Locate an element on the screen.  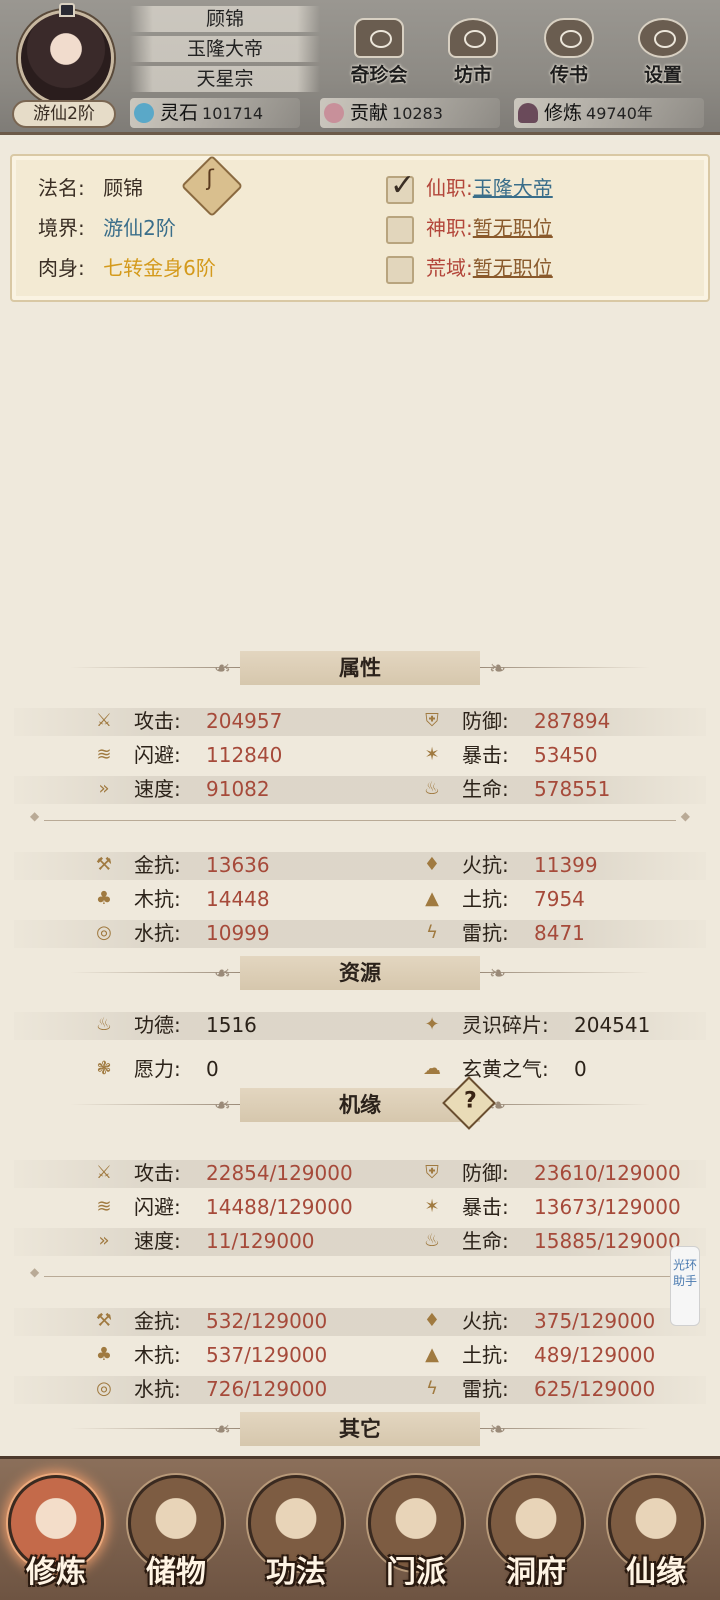
immortal-post-link: 玉隆大帝 is located at coordinates (513, 188).